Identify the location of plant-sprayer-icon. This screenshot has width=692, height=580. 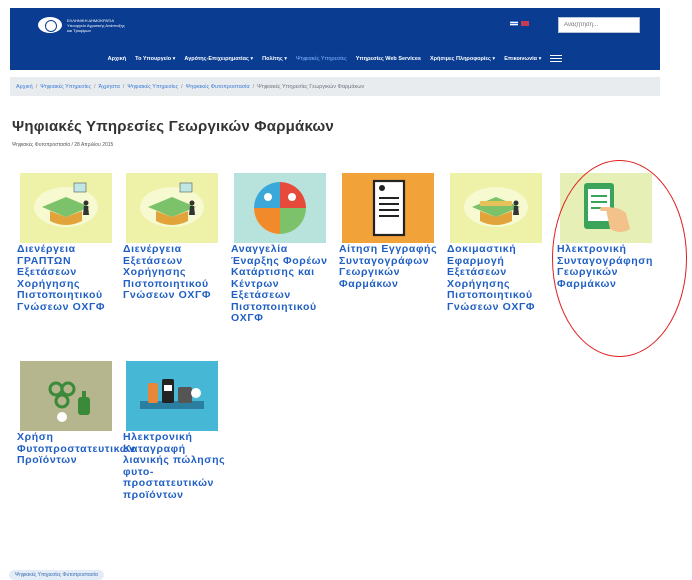
(66, 396).